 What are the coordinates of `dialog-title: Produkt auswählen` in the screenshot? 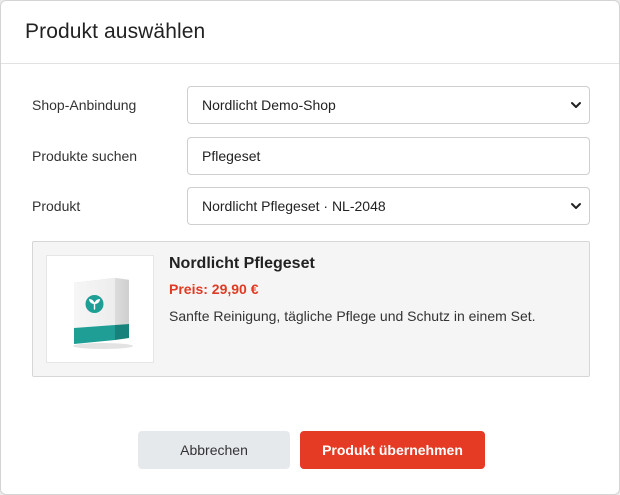 It's located at (115, 31).